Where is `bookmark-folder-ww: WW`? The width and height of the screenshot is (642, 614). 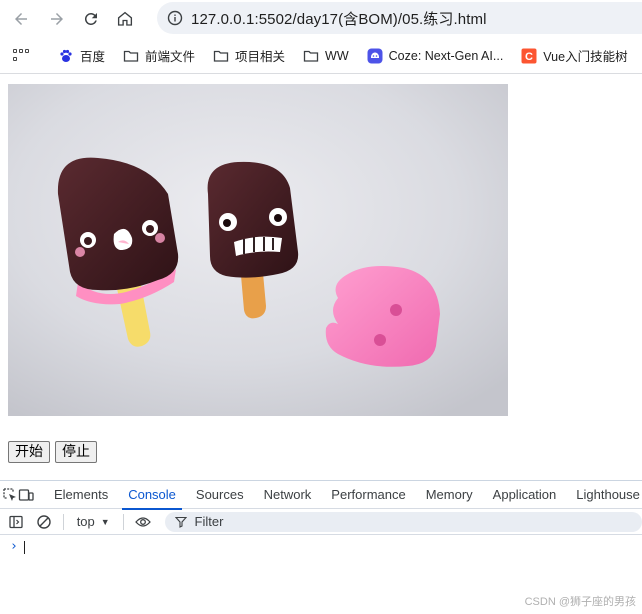 bookmark-folder-ww: WW is located at coordinates (326, 56).